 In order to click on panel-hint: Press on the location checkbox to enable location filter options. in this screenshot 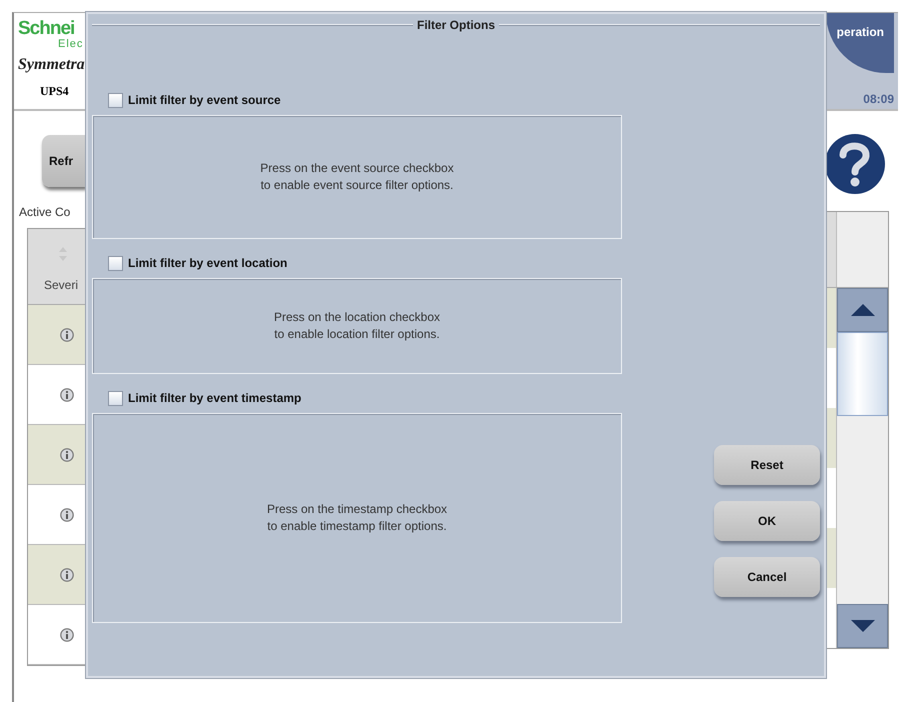, I will do `click(357, 326)`.